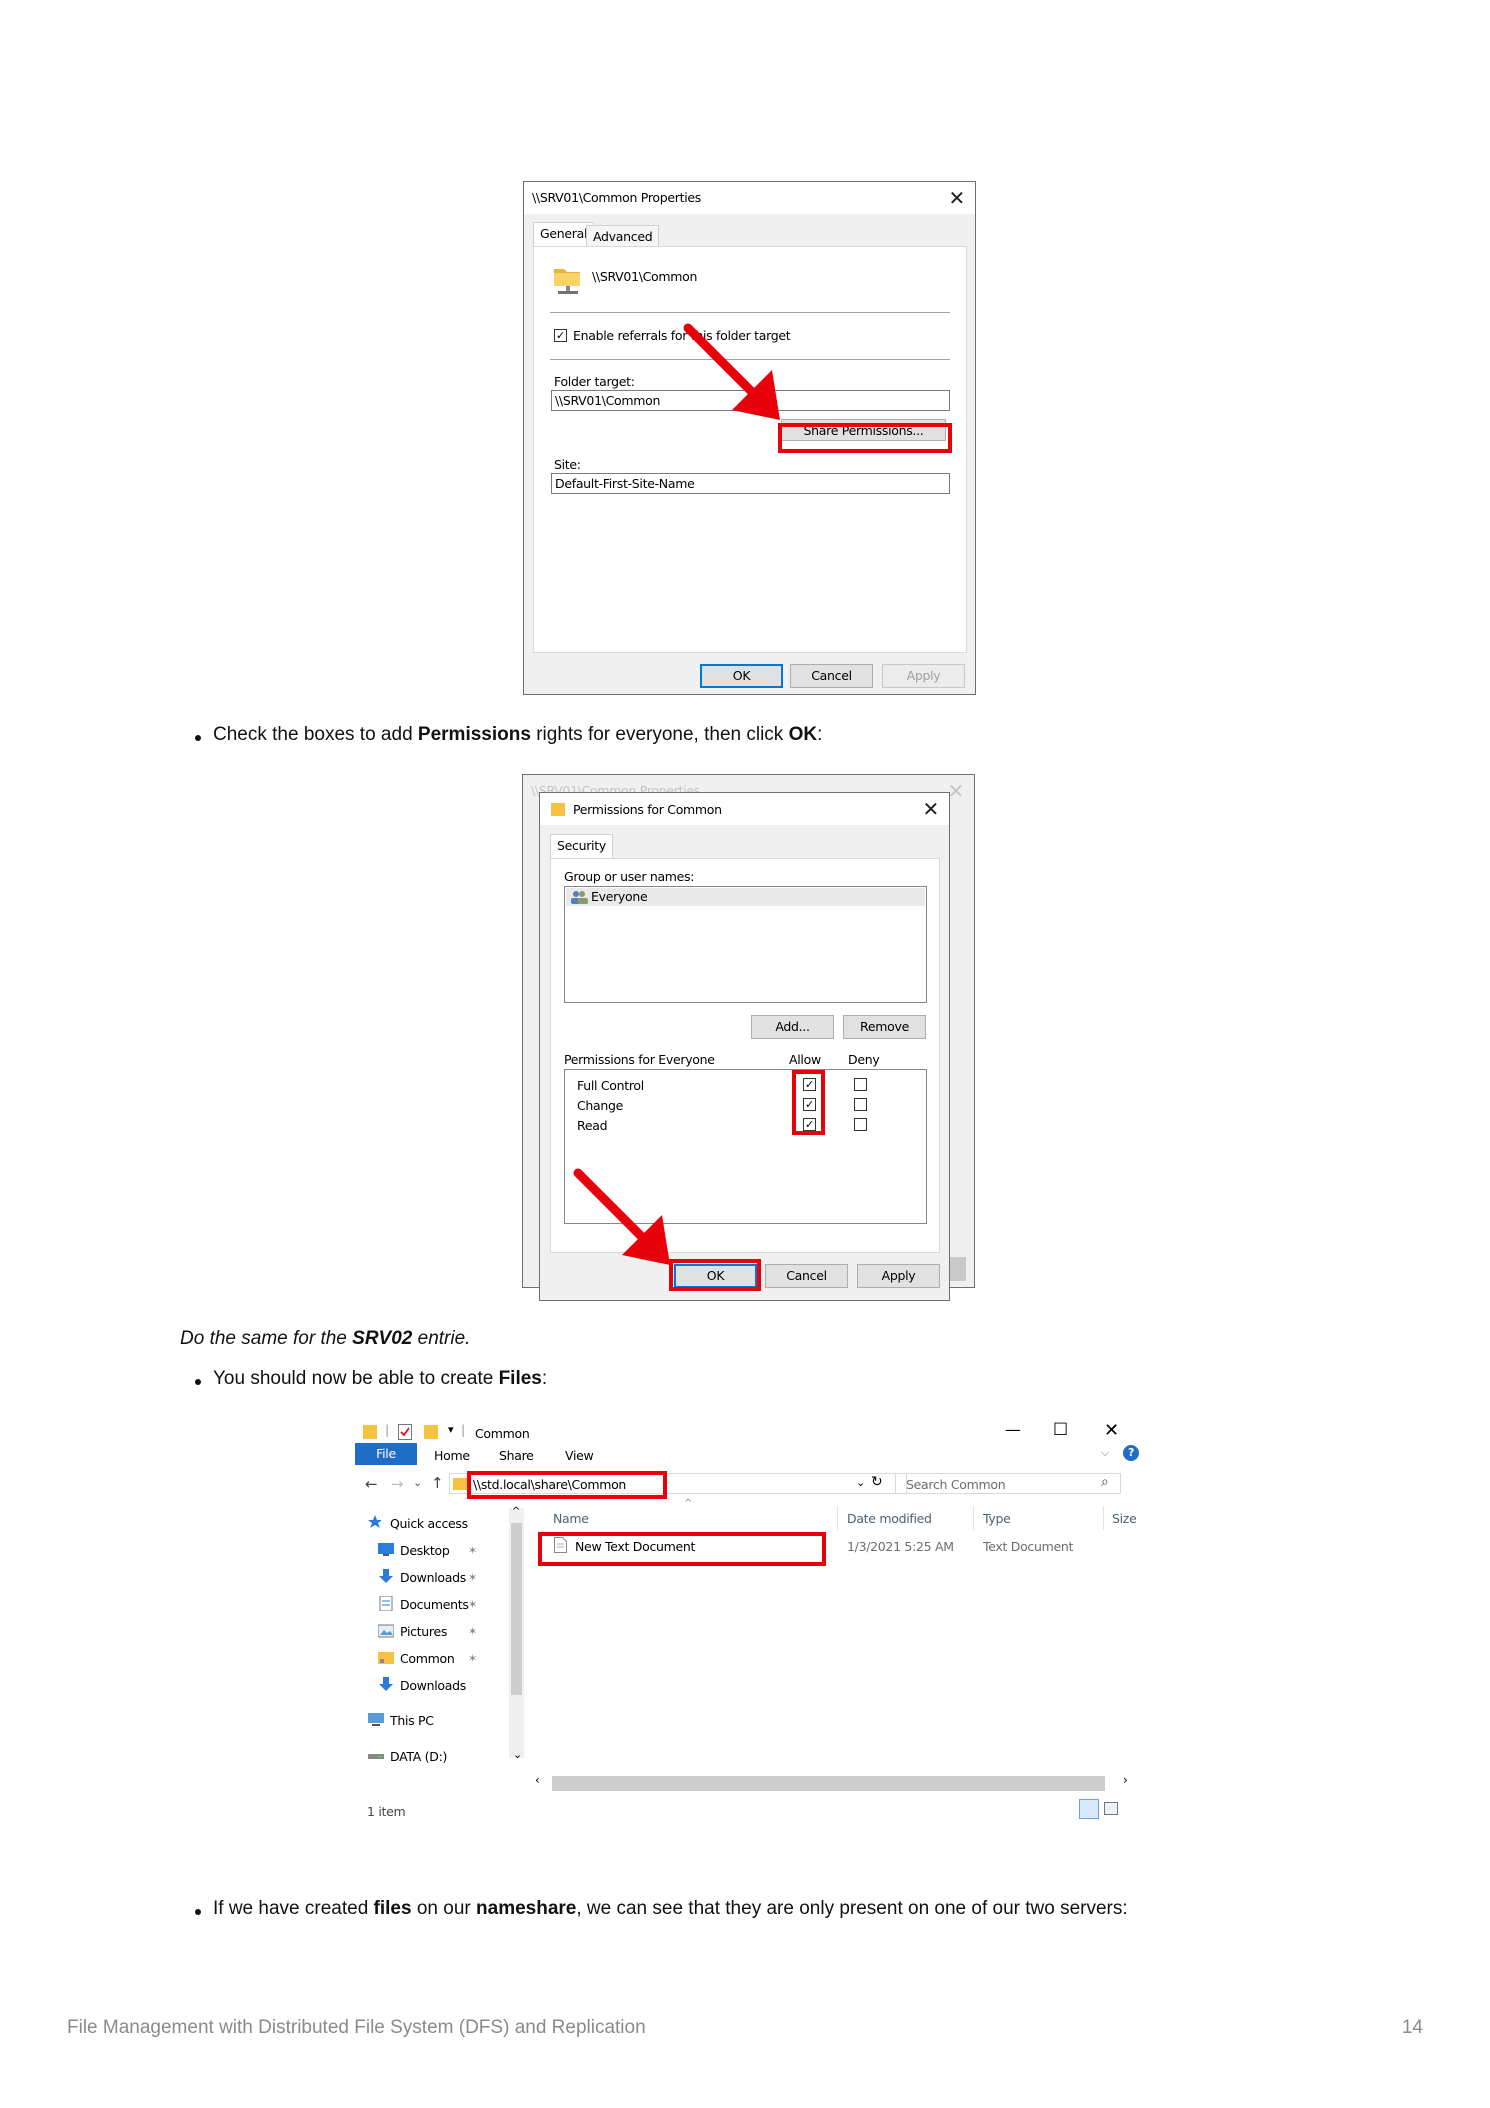 The height and width of the screenshot is (2108, 1490). I want to click on back-icon: ←, so click(371, 1484).